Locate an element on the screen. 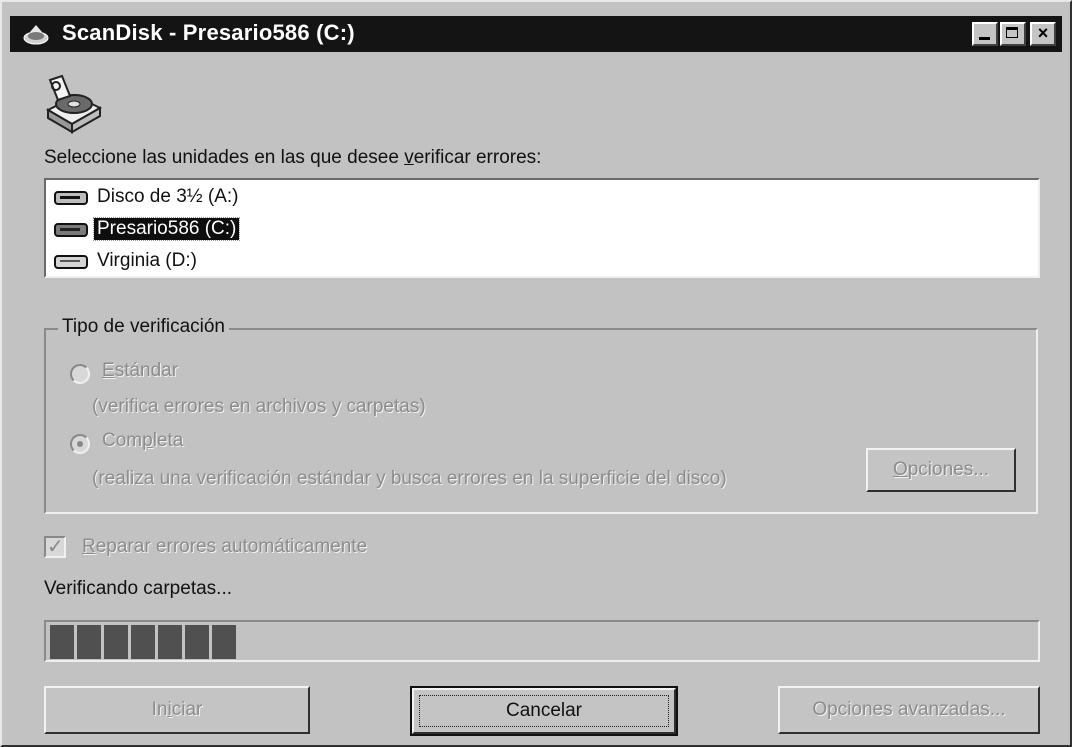  maximize-icon is located at coordinates (1012, 32).